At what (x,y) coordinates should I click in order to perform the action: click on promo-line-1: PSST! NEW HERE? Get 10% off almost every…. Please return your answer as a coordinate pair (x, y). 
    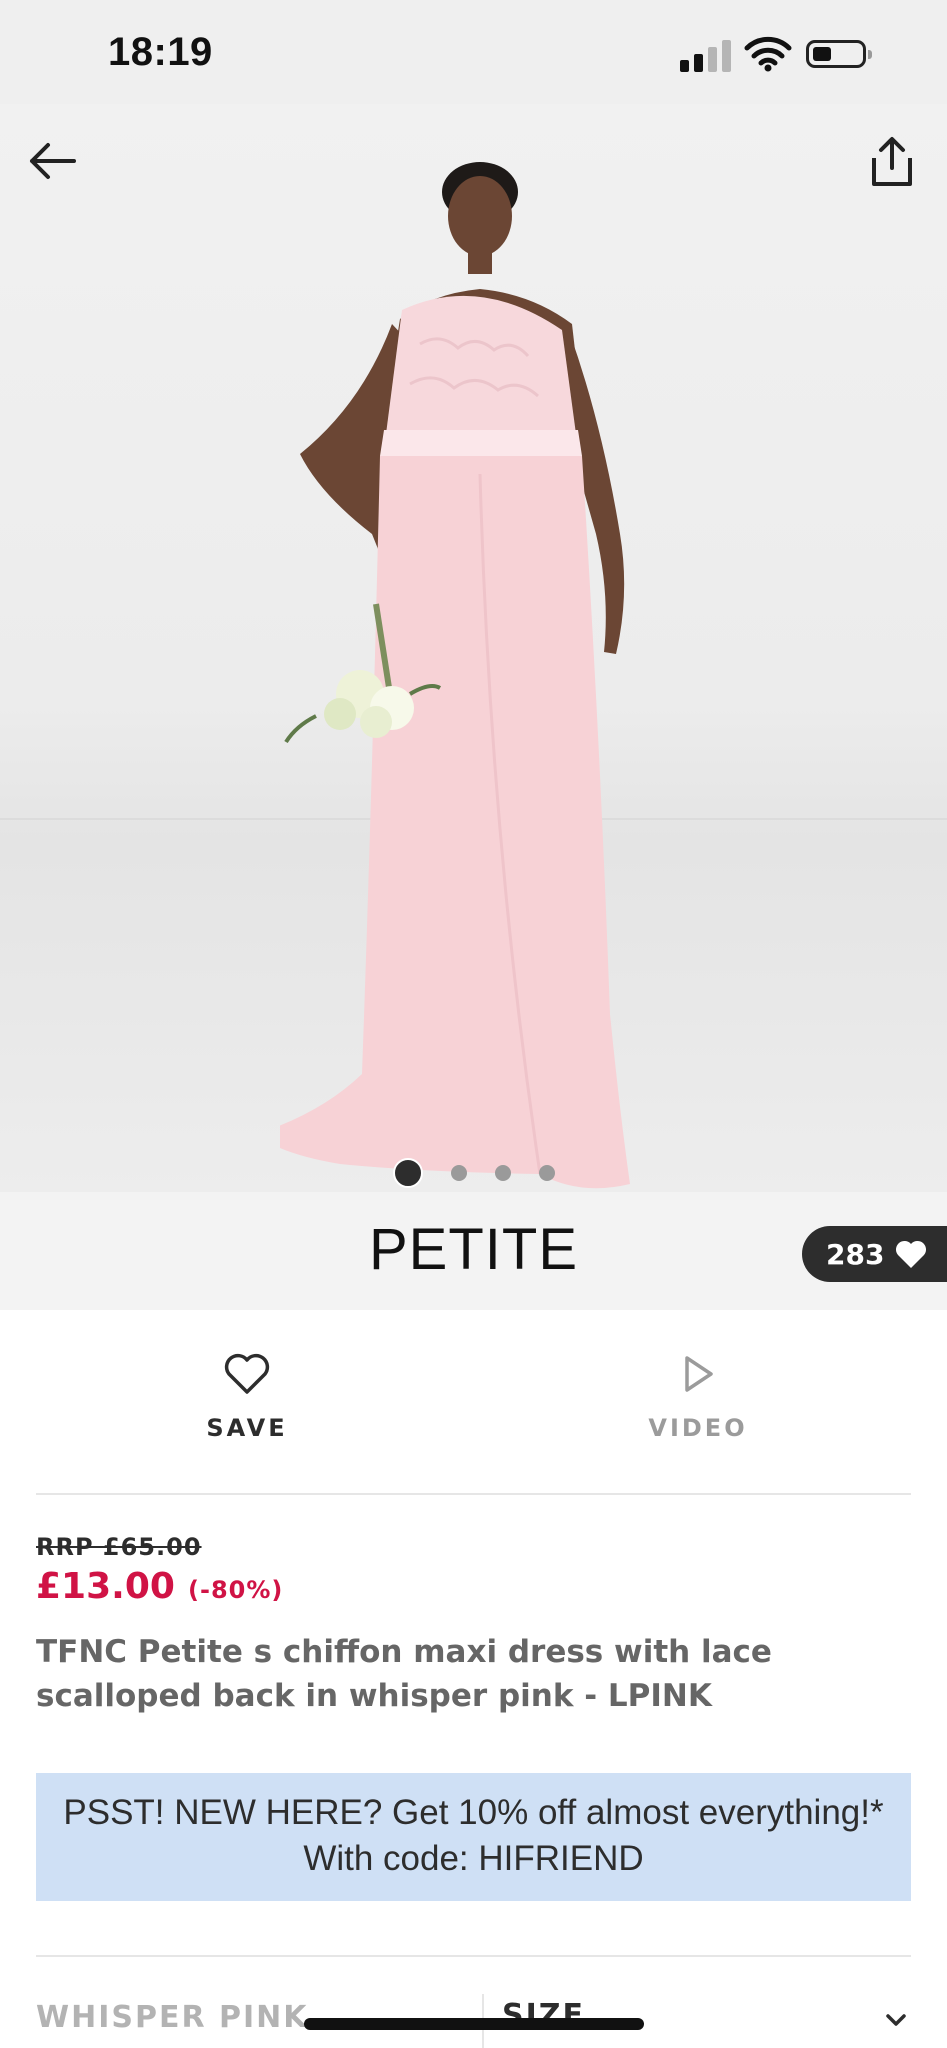
    Looking at the image, I should click on (473, 1812).